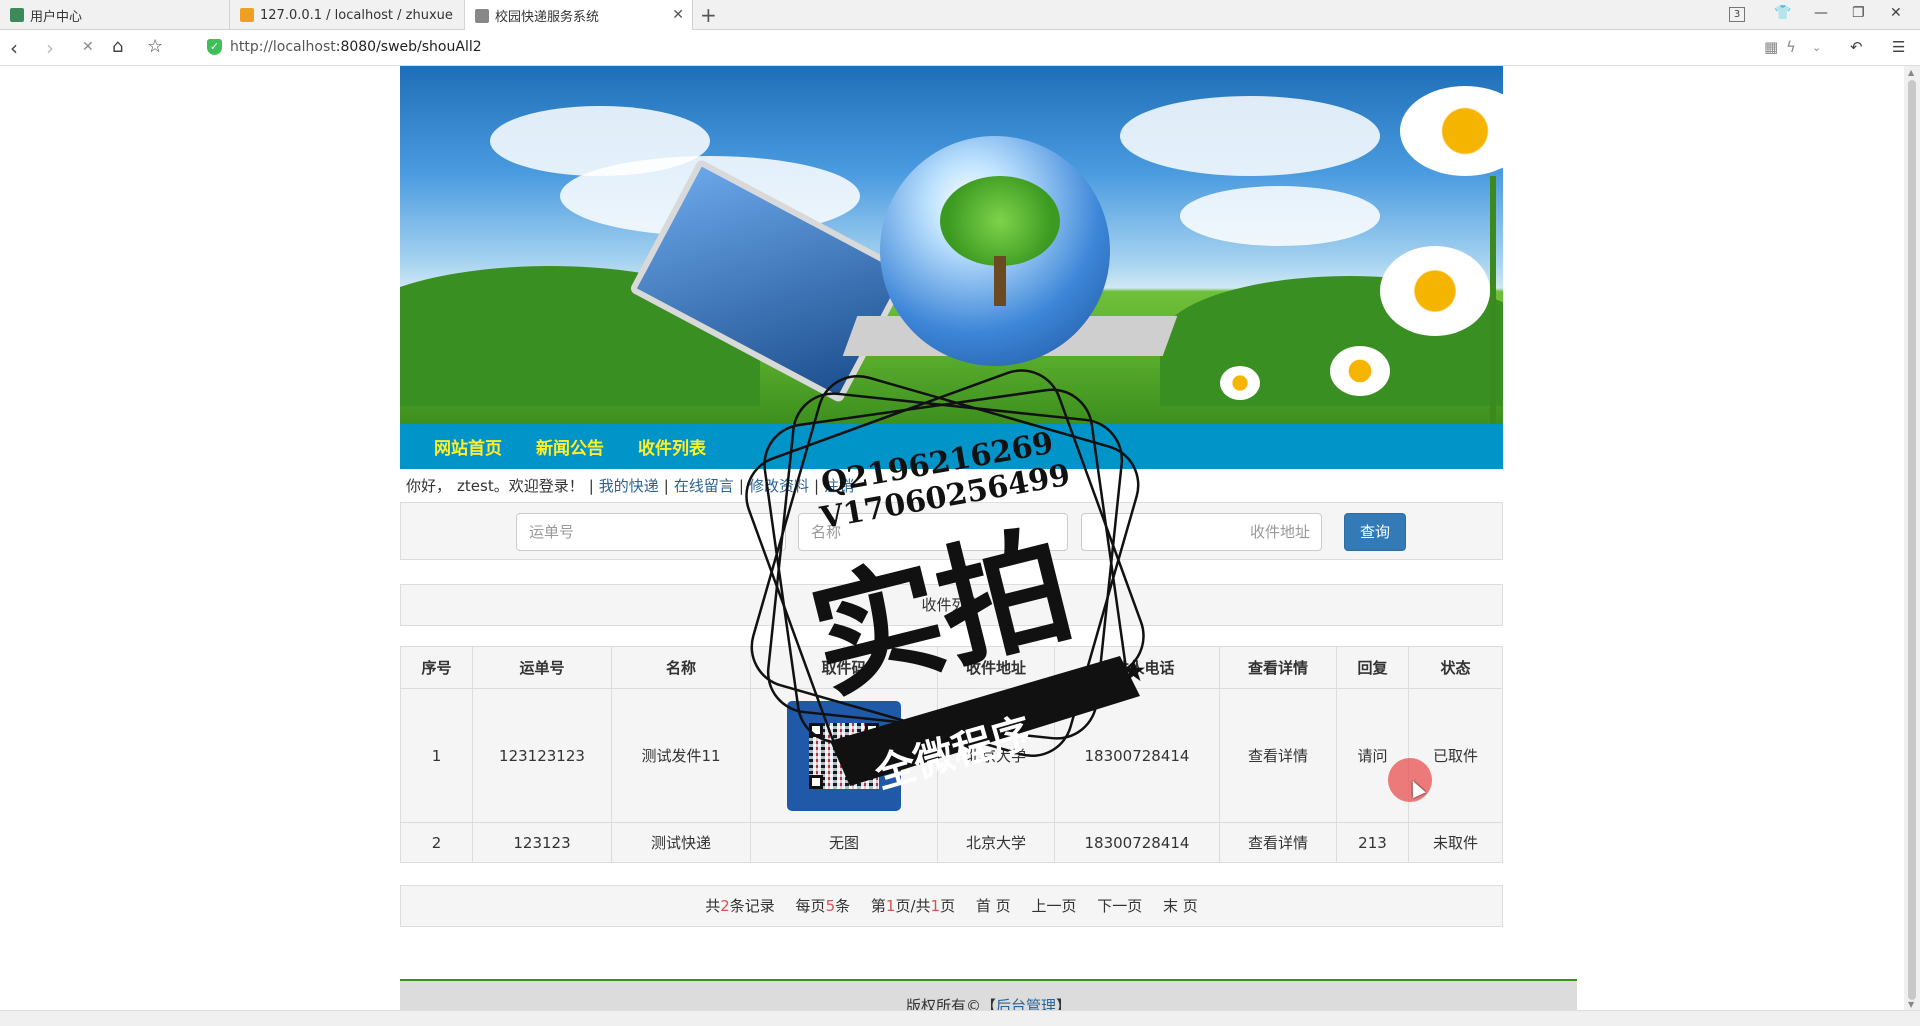 The width and height of the screenshot is (1920, 1026). I want to click on pager-total: 共2条记录, so click(740, 906).